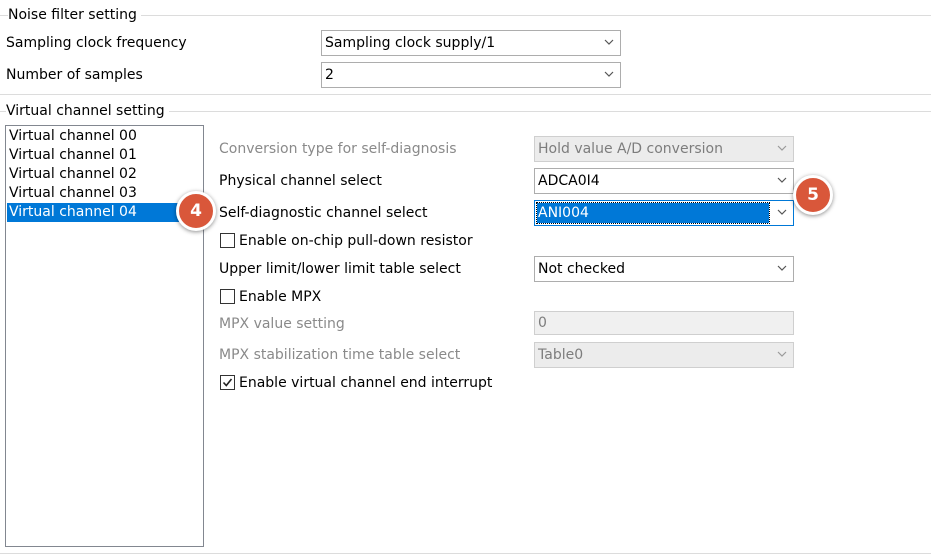 This screenshot has height=560, width=931. I want to click on end-interrupt-label: Enable virtual channel end interrupt, so click(365, 383).